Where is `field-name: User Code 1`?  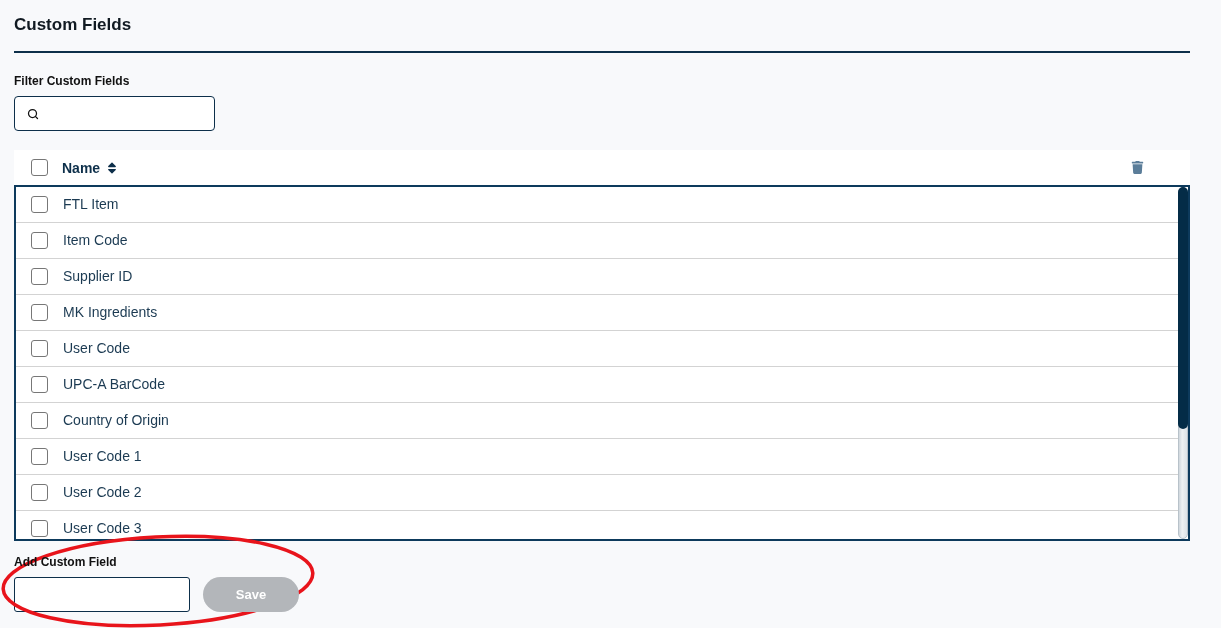
field-name: User Code 1 is located at coordinates (102, 456).